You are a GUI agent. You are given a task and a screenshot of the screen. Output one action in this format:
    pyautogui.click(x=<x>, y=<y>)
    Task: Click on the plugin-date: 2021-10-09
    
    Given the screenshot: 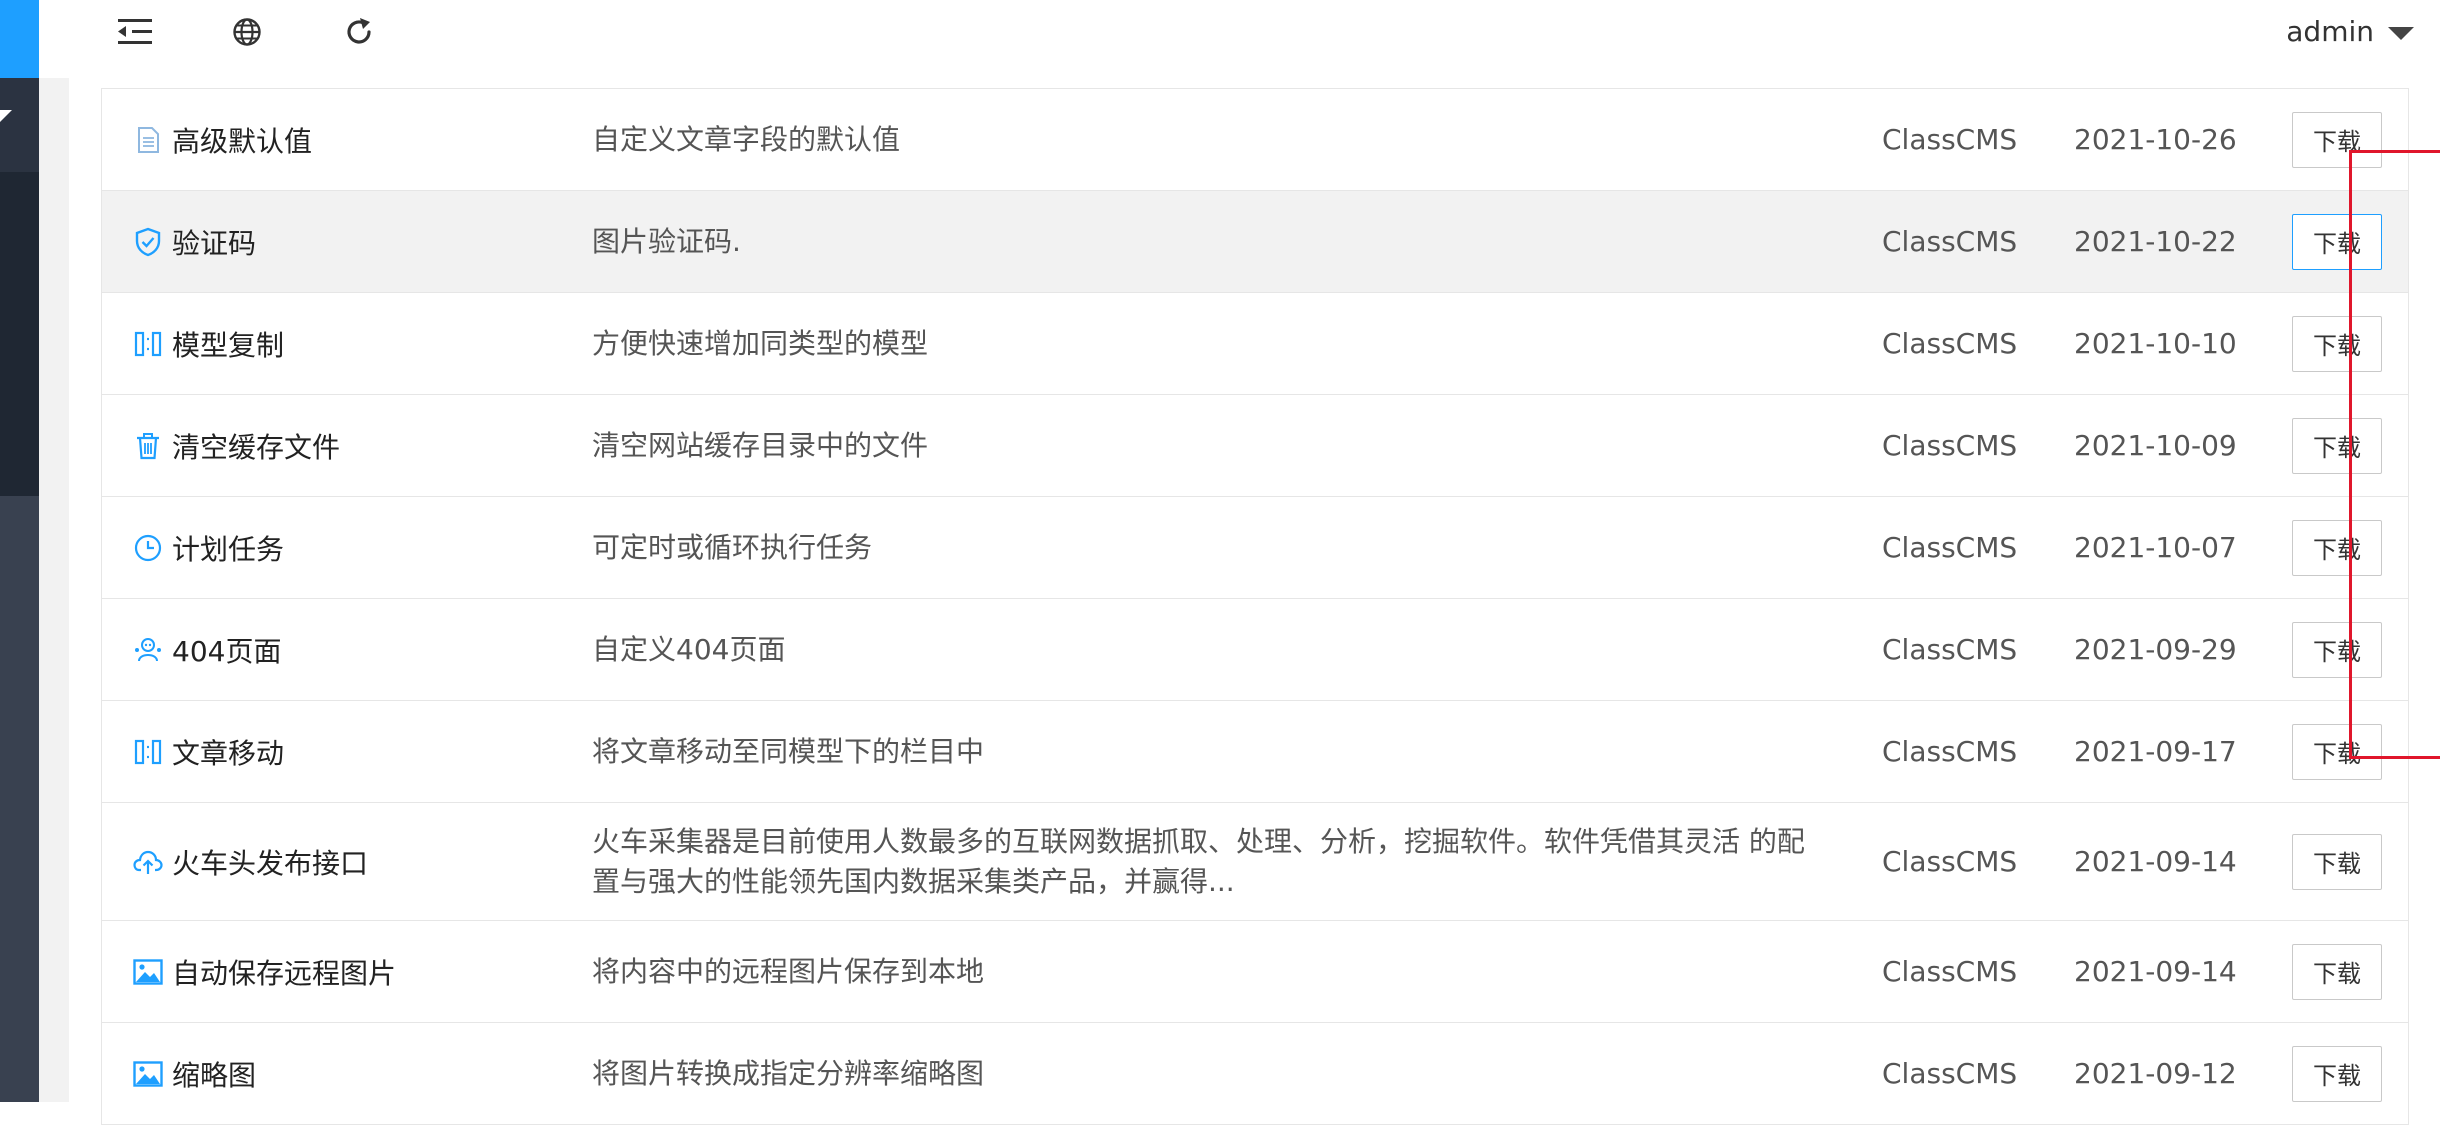 What is the action you would take?
    pyautogui.click(x=2155, y=445)
    